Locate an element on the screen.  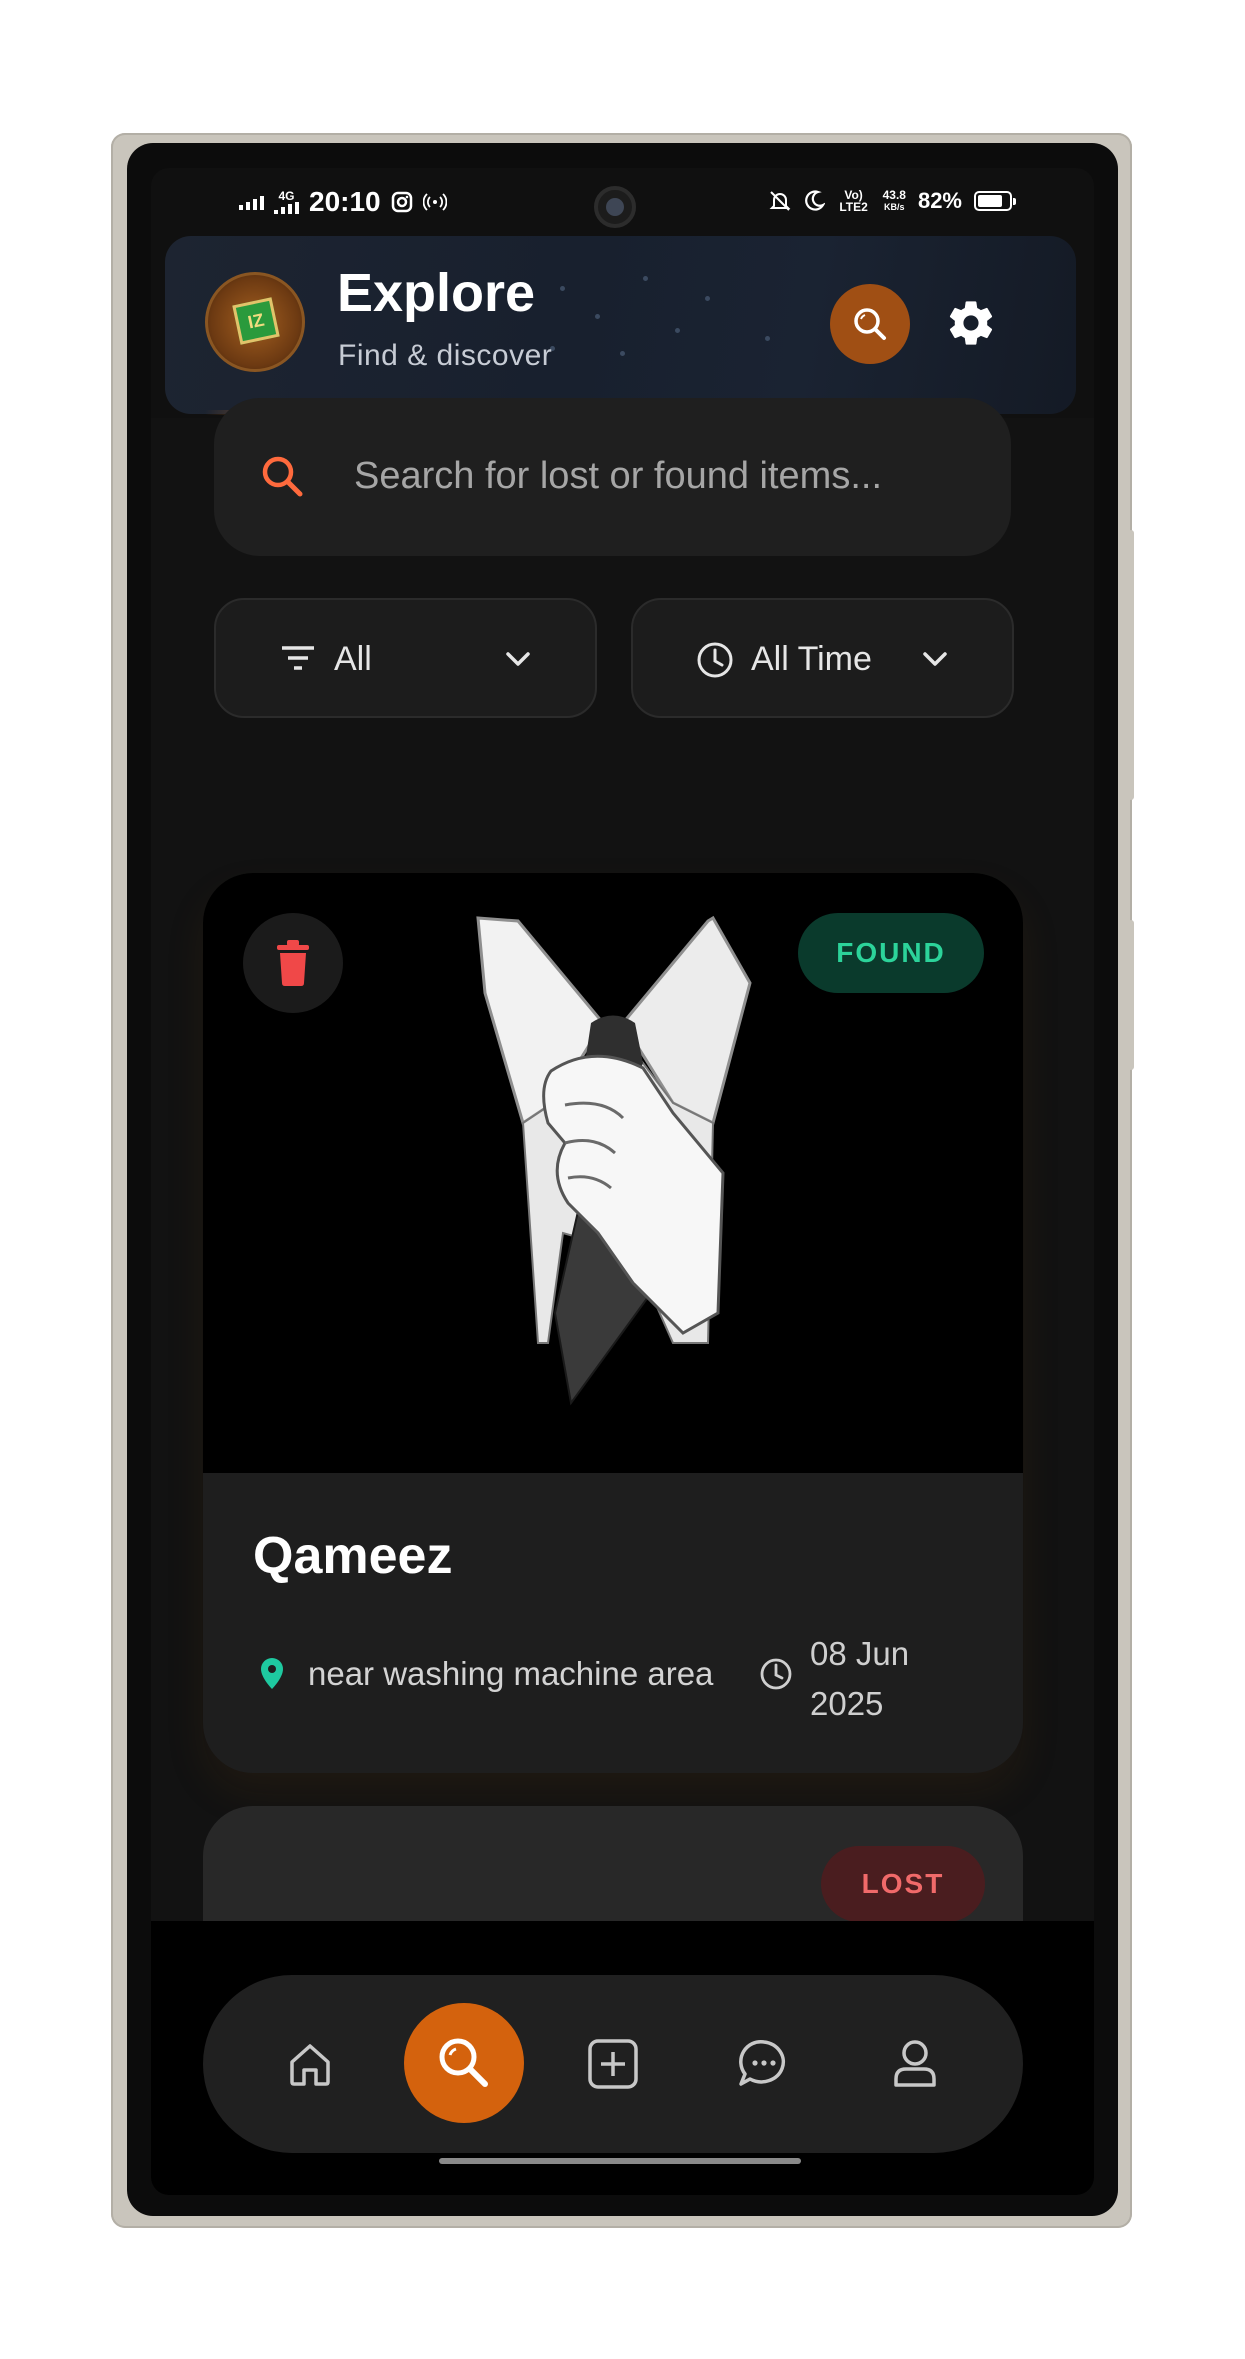
item-date: 08 Jun 2025 is located at coordinates (860, 1678).